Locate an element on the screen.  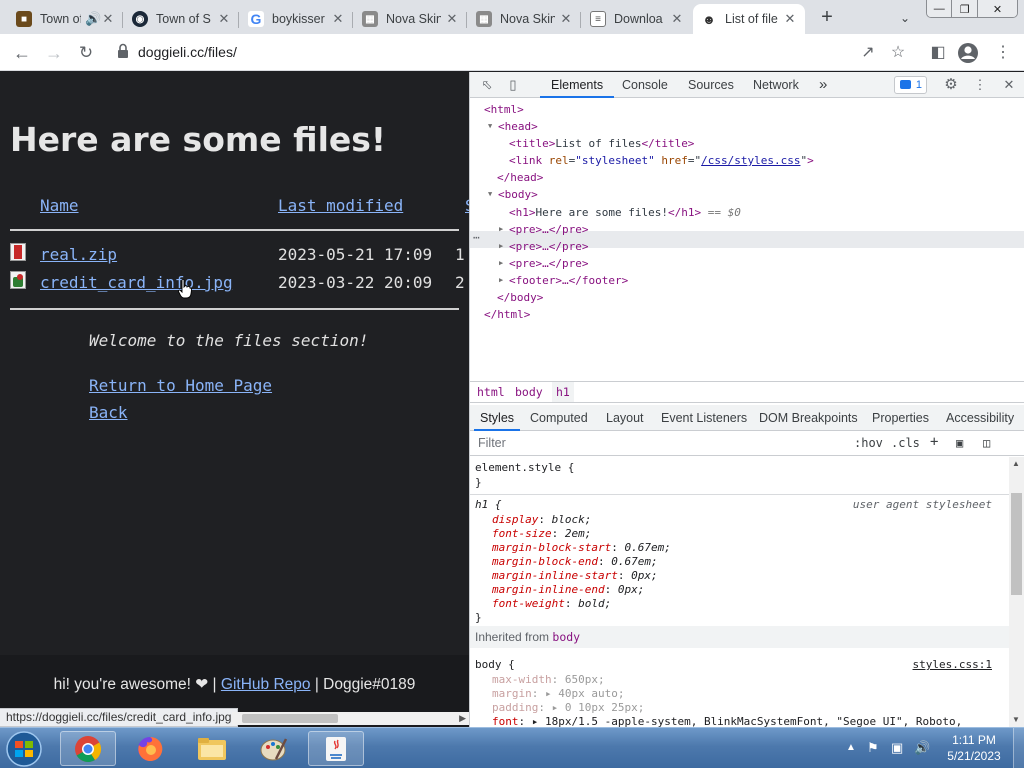
stylesheet-link: /css/styles.css is located at coordinates (750, 160).